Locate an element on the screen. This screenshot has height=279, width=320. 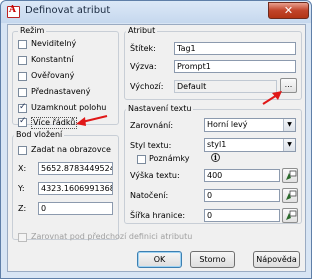
y-input: 4323.160699136835 is located at coordinates (75, 188).